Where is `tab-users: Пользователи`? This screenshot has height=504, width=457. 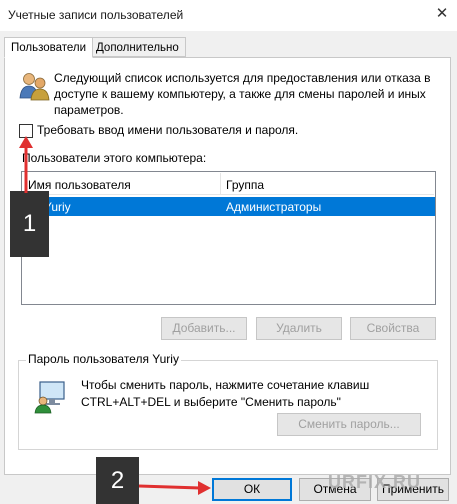
tab-users: Пользователи is located at coordinates (49, 47).